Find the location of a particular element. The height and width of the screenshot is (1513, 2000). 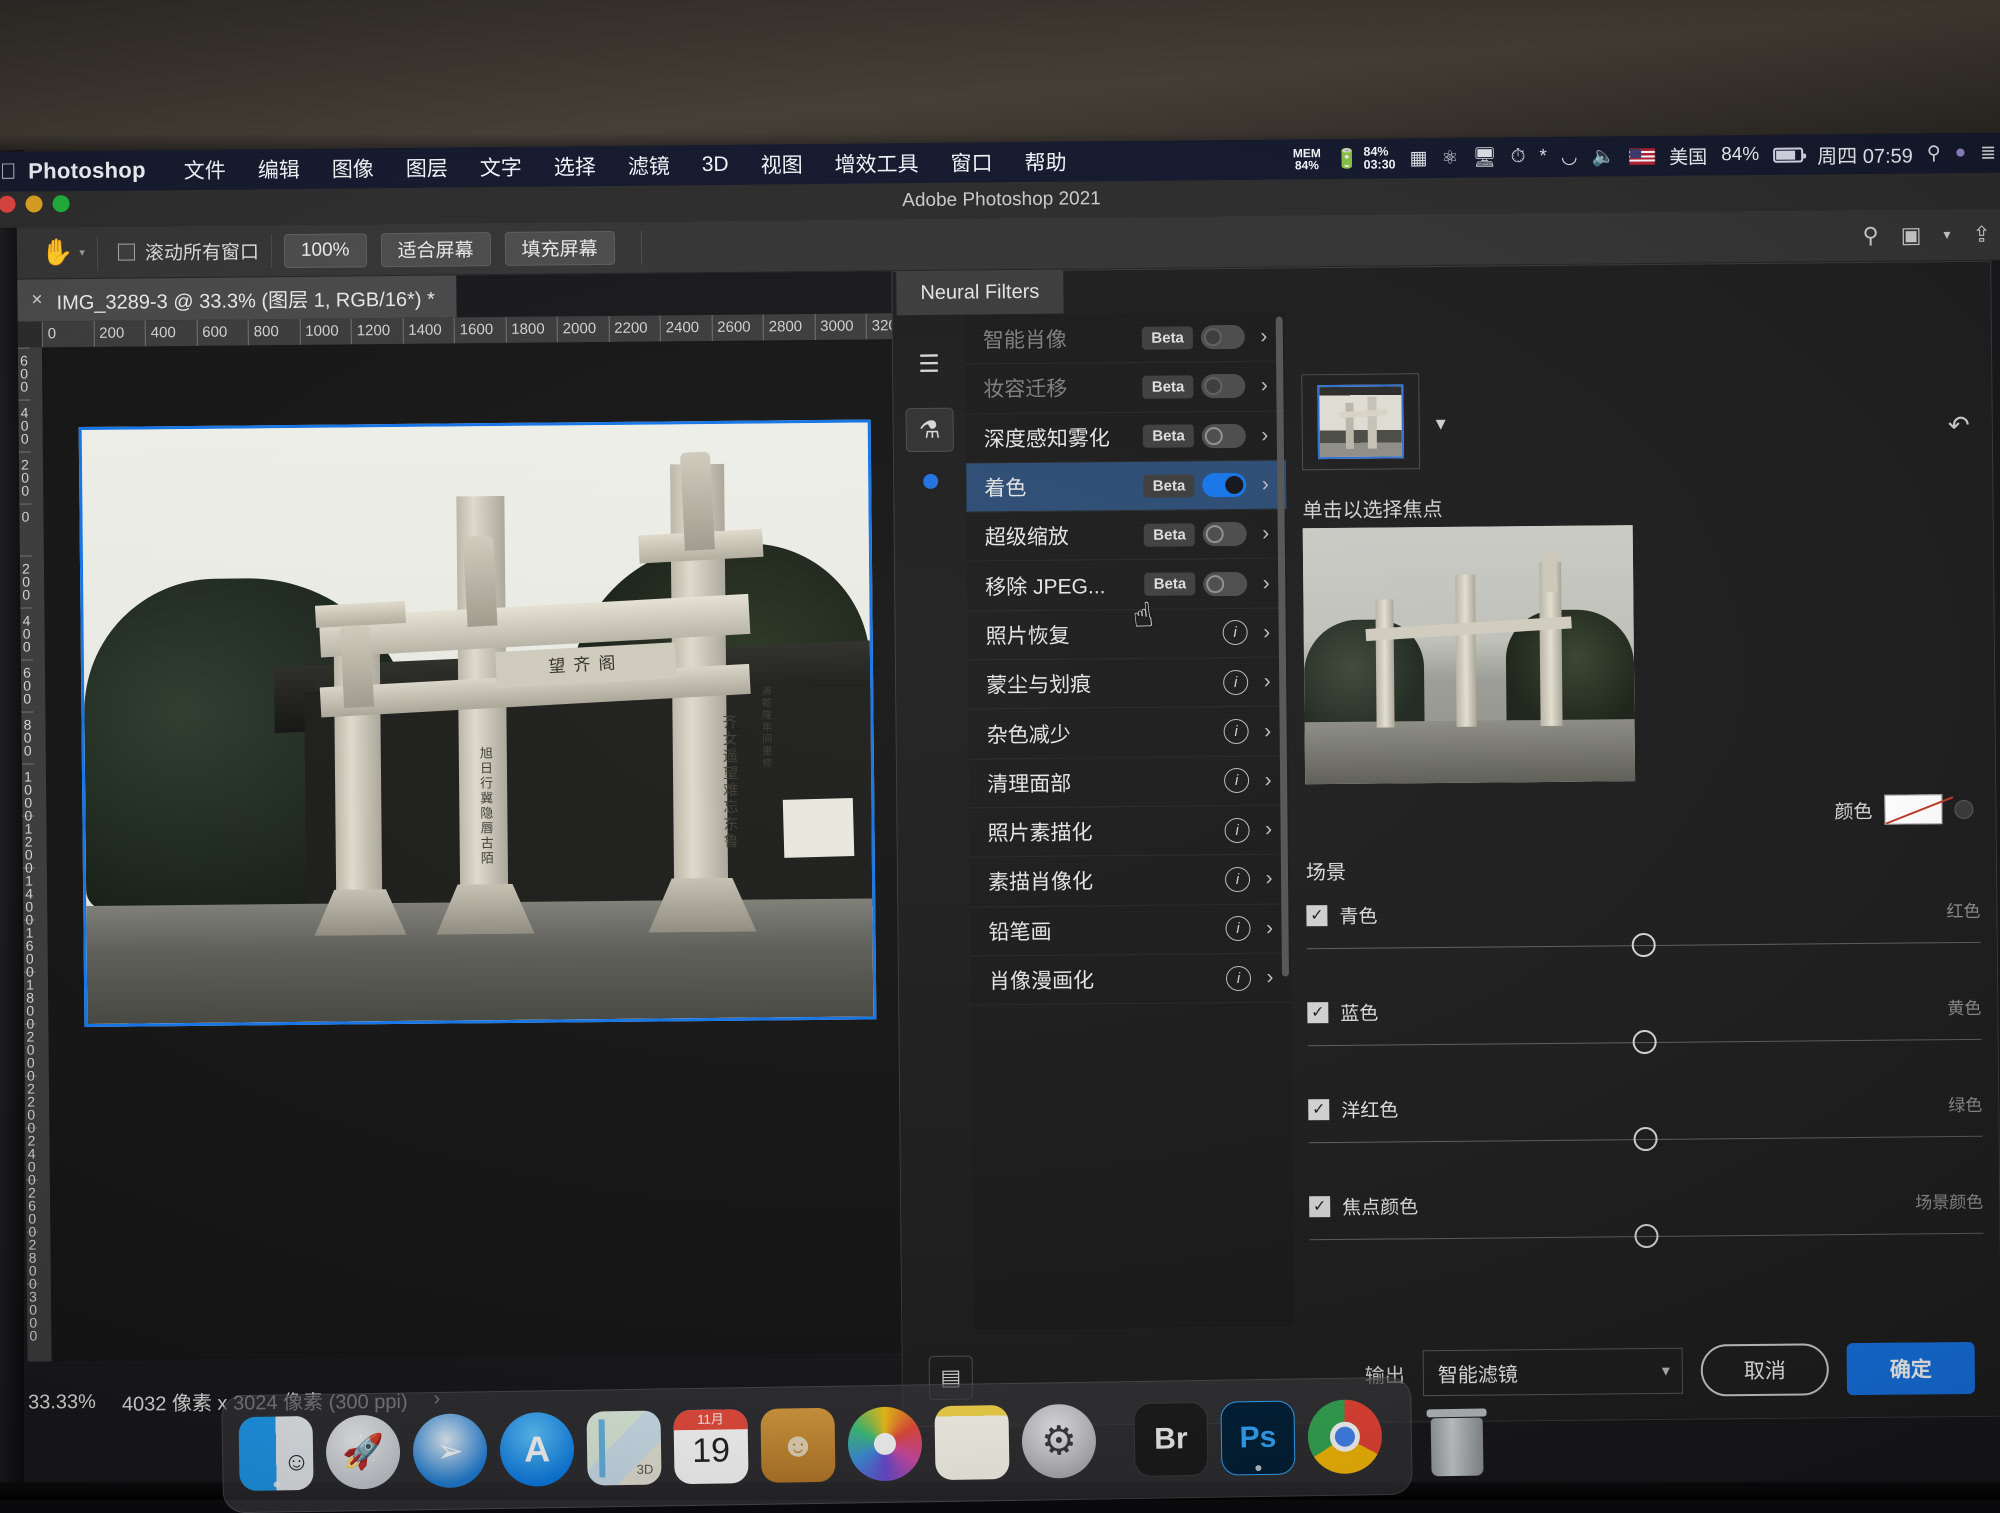

time-machine-icon: ⏱ is located at coordinates (1518, 157).